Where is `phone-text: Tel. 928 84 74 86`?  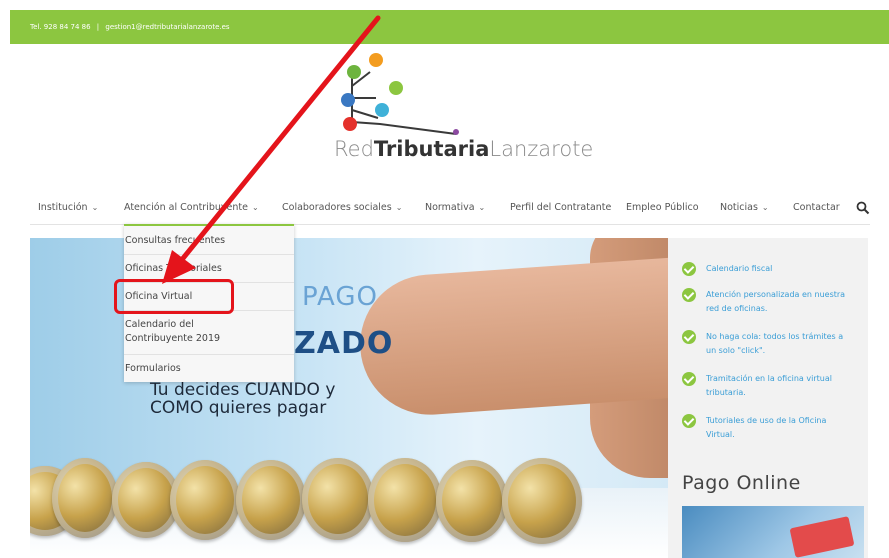 phone-text: Tel. 928 84 74 86 is located at coordinates (60, 27).